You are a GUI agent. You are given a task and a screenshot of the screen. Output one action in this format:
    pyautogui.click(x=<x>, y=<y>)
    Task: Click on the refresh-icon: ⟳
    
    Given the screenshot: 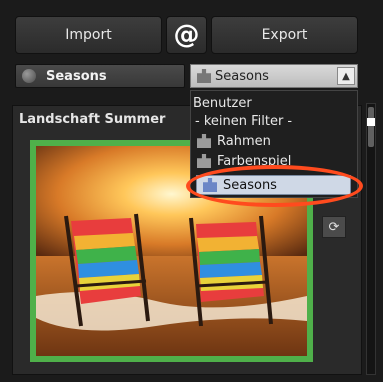 What is the action you would take?
    pyautogui.click(x=334, y=227)
    